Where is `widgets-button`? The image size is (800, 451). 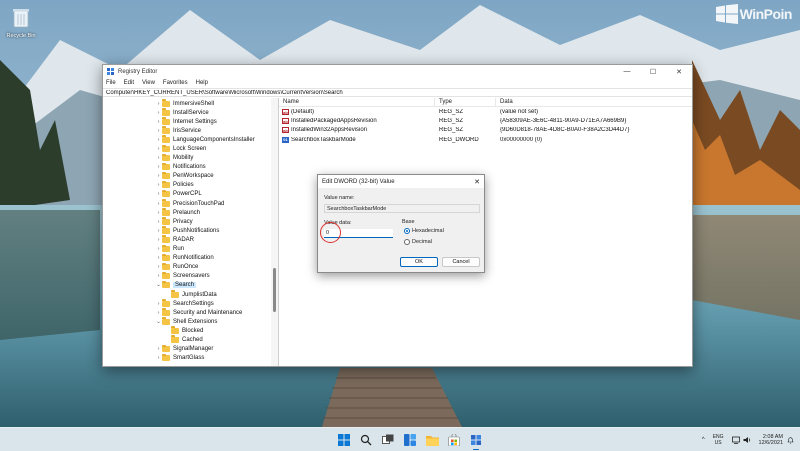 widgets-button is located at coordinates (410, 440).